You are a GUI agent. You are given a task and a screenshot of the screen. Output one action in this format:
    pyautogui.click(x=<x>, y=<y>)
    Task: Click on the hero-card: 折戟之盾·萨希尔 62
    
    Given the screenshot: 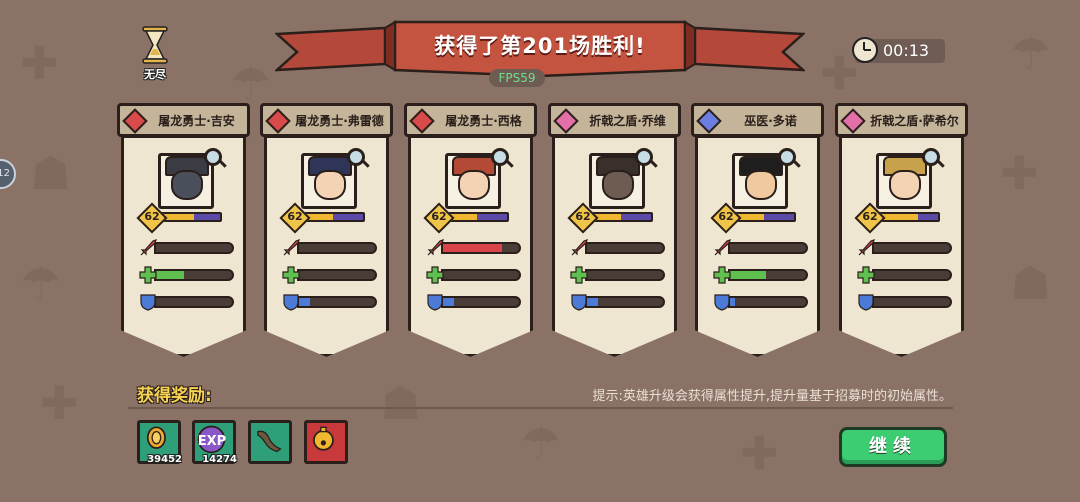 What is the action you would take?
    pyautogui.click(x=901, y=231)
    